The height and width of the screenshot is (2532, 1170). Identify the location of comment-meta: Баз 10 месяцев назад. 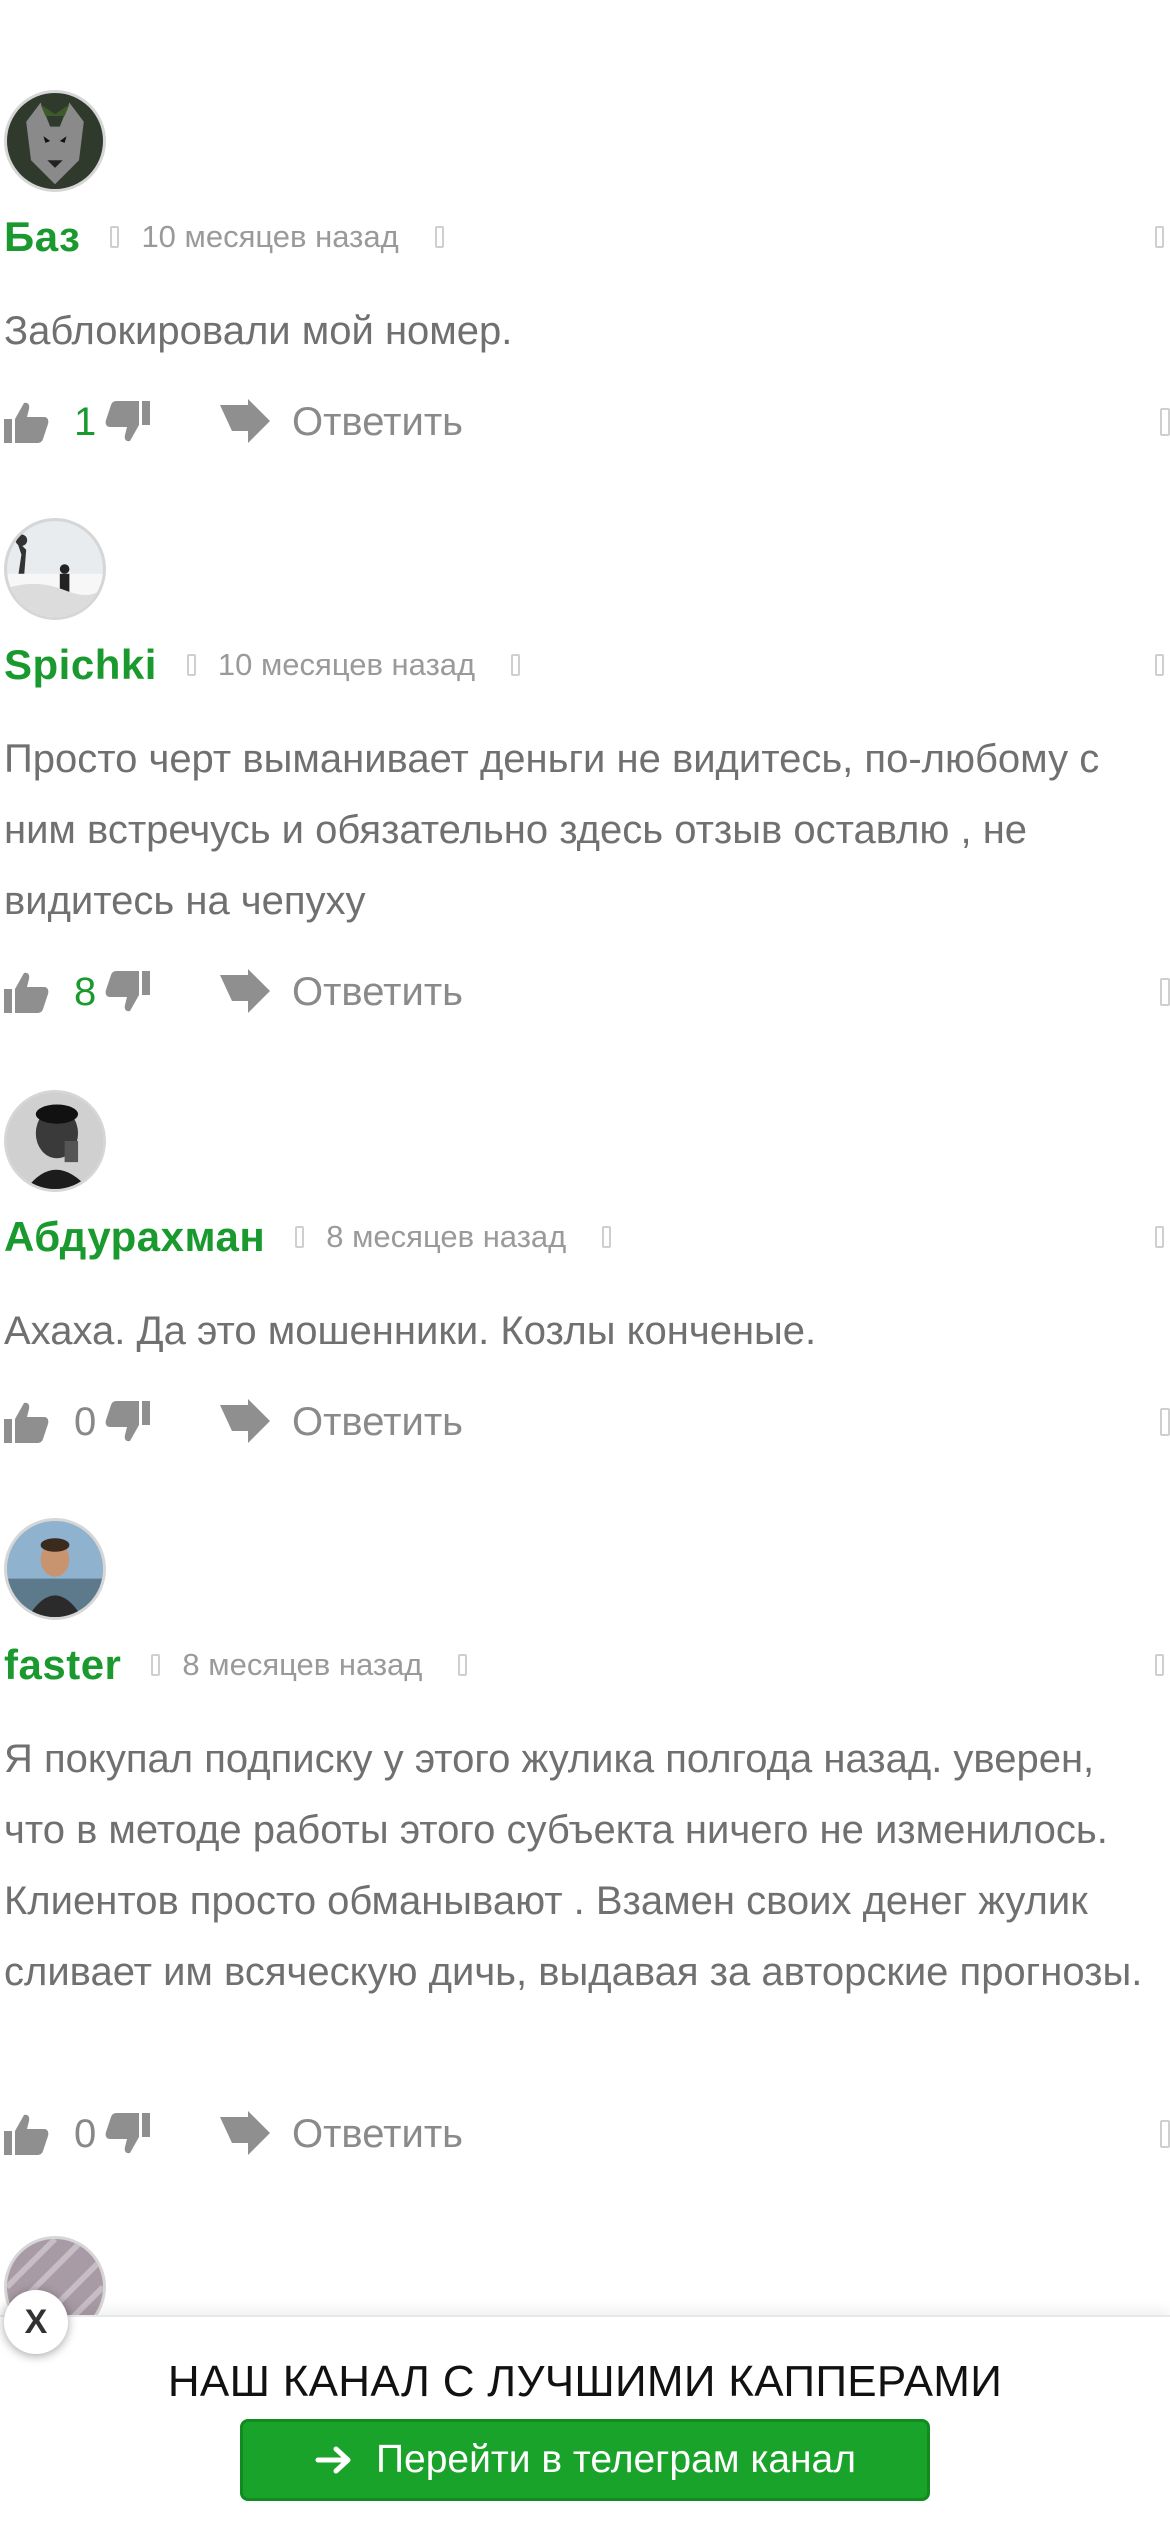
(584, 237).